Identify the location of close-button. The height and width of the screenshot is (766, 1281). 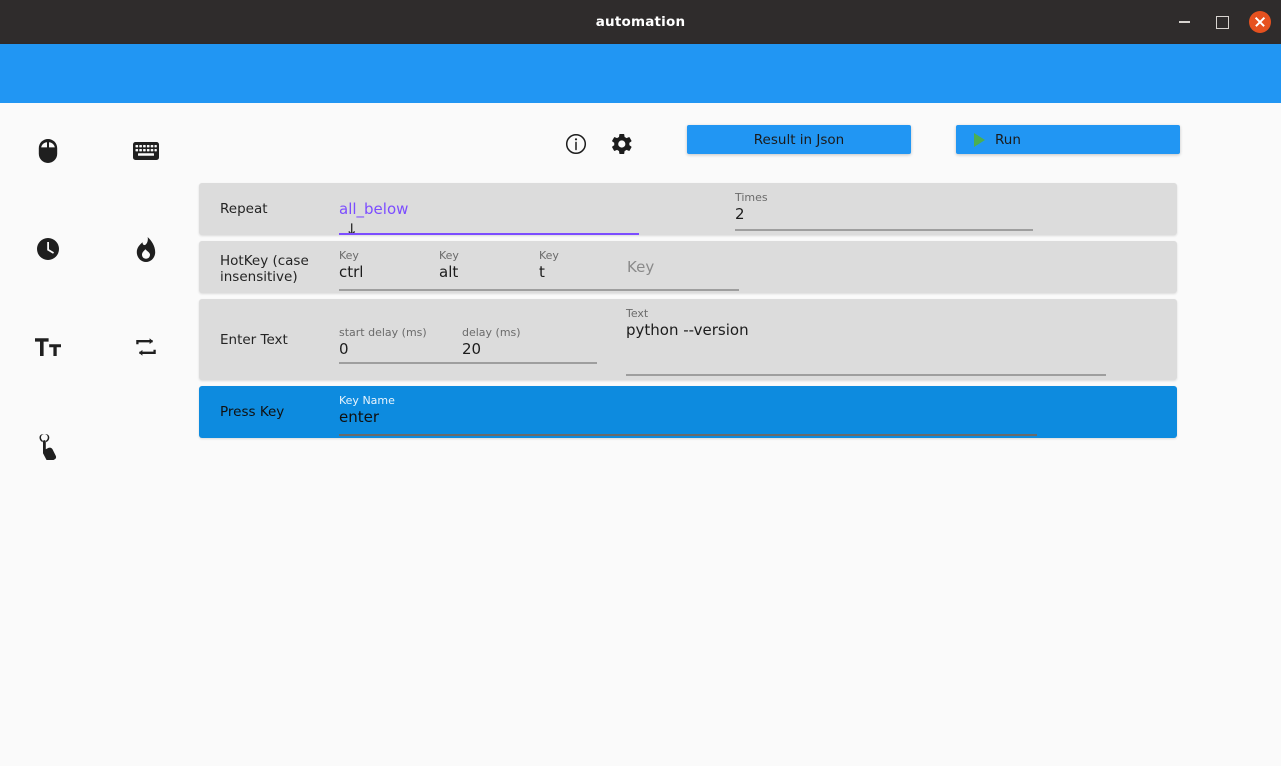
(1260, 22).